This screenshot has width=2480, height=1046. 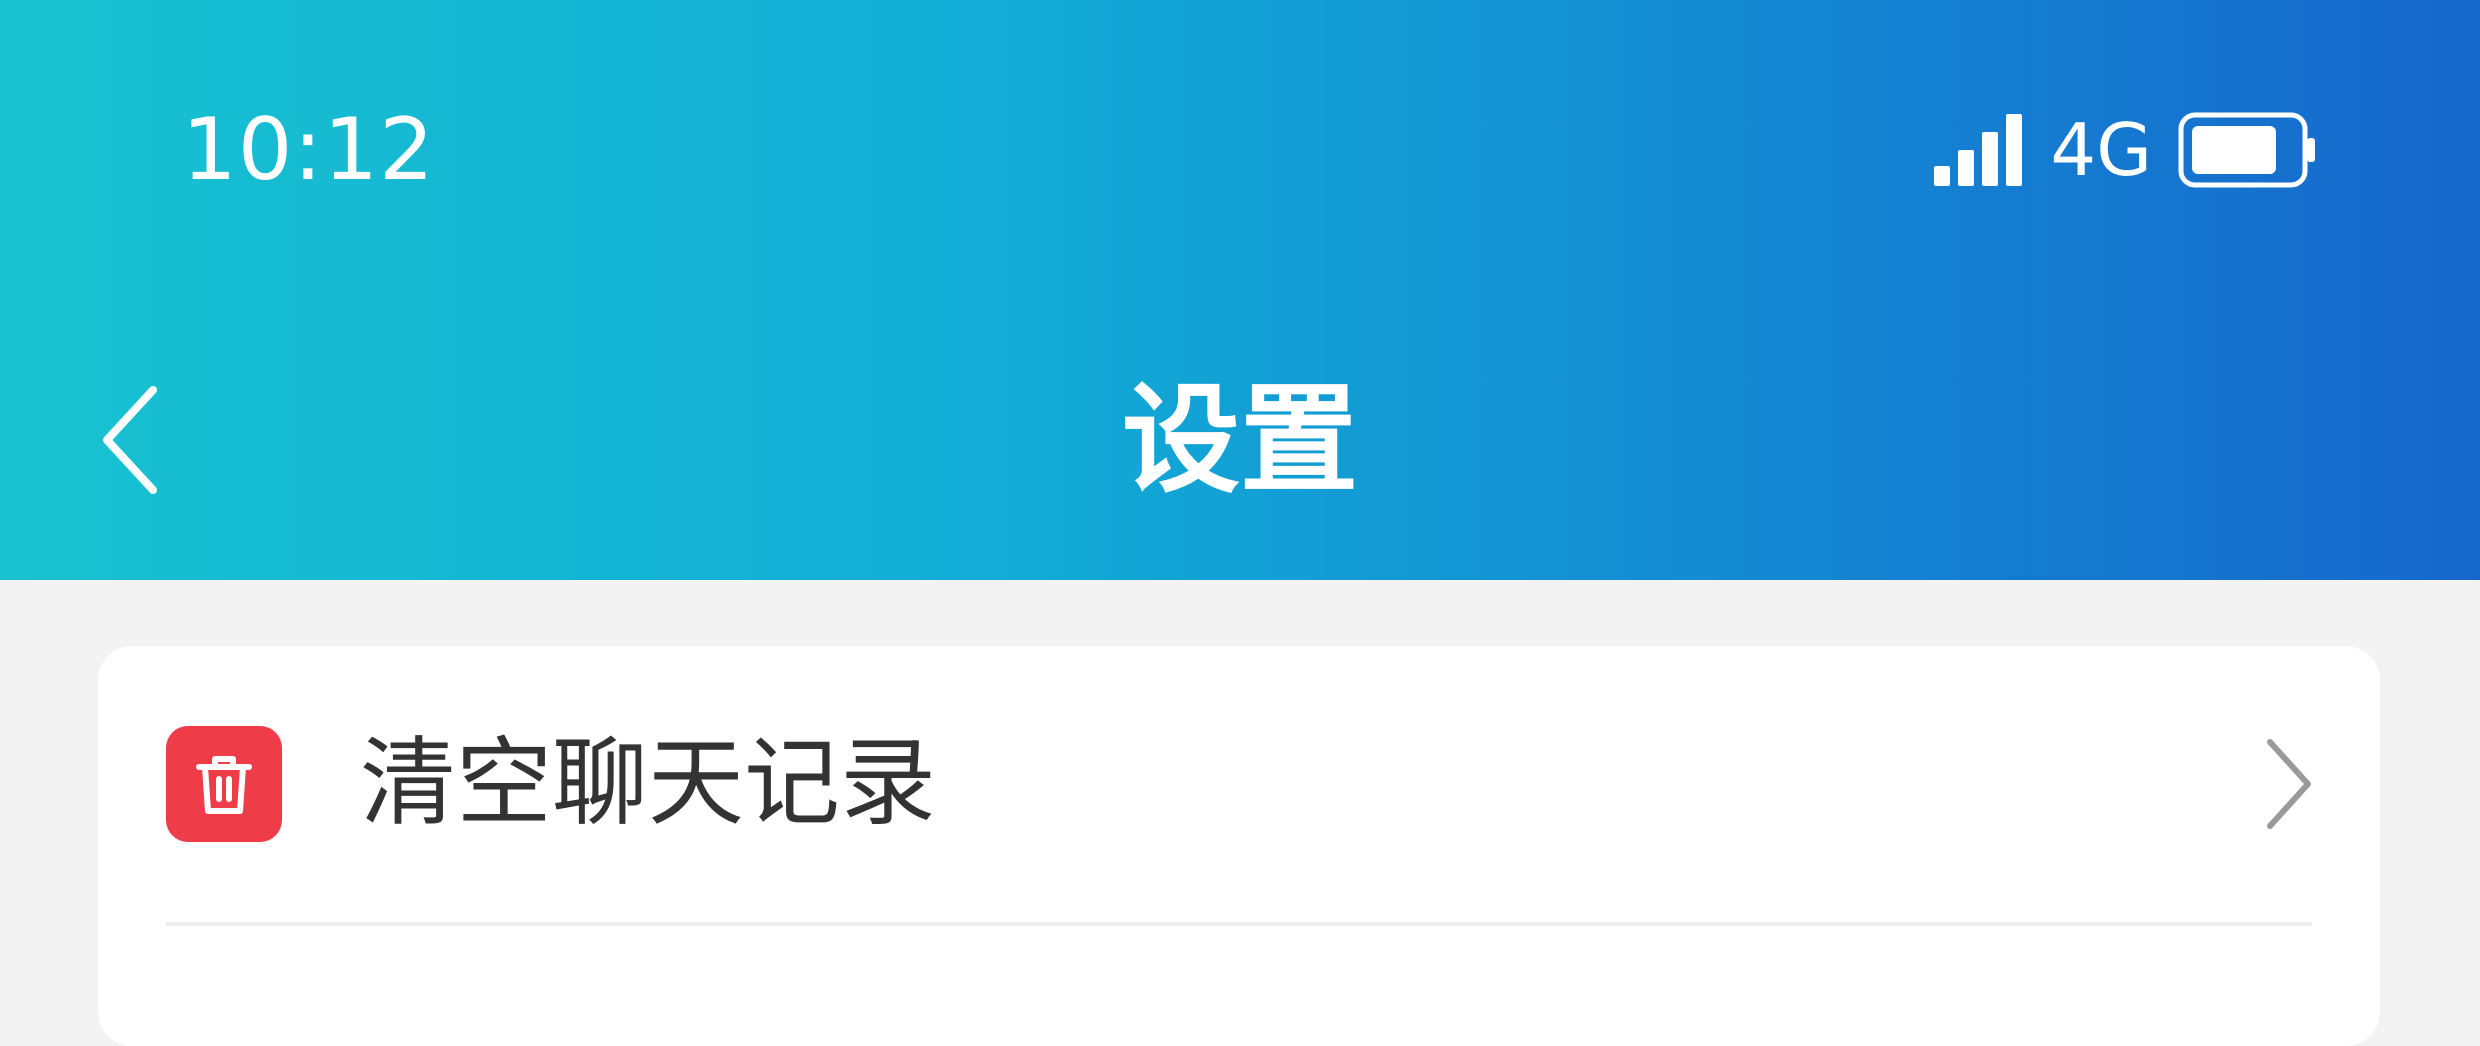 What do you see at coordinates (2246, 150) in the screenshot?
I see `battery-icon` at bounding box center [2246, 150].